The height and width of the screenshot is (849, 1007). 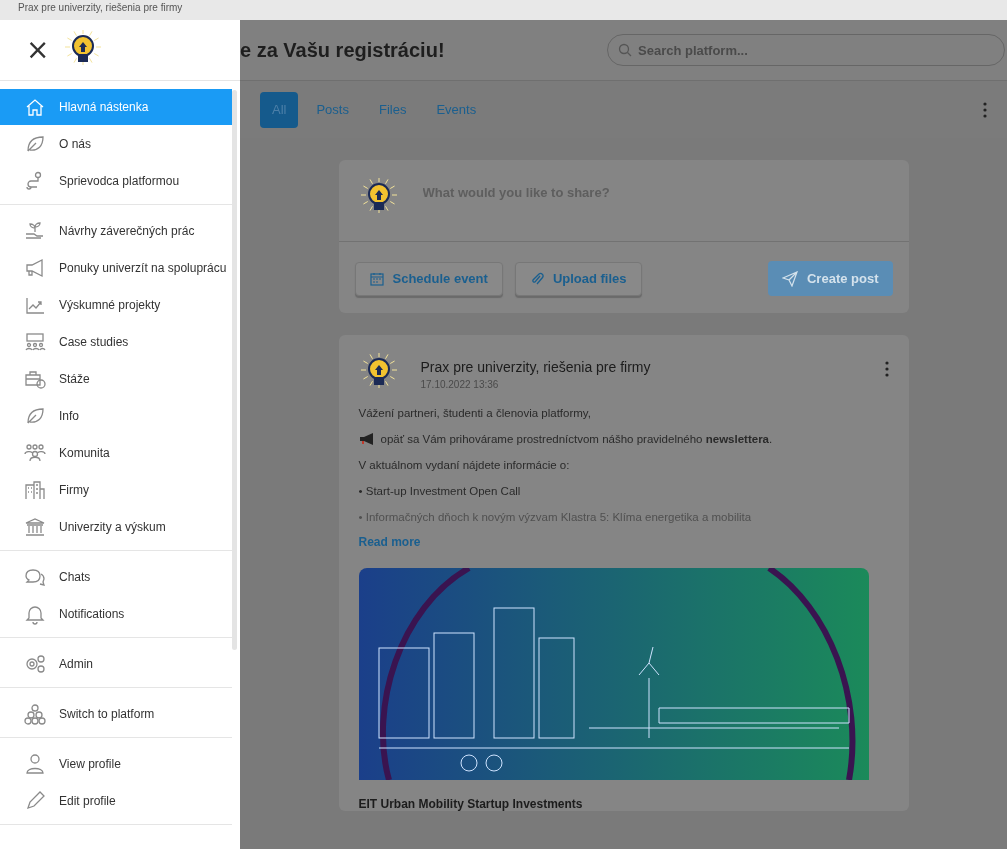 I want to click on sidebar-item: Návrhy záverečných prác, so click(x=116, y=231).